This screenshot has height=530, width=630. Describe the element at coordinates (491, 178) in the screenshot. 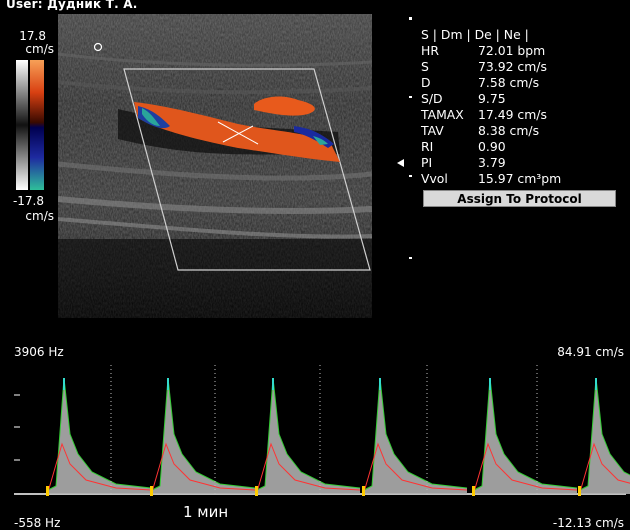

I see `meas-row: Vvol 15.97 cm³pm` at that location.